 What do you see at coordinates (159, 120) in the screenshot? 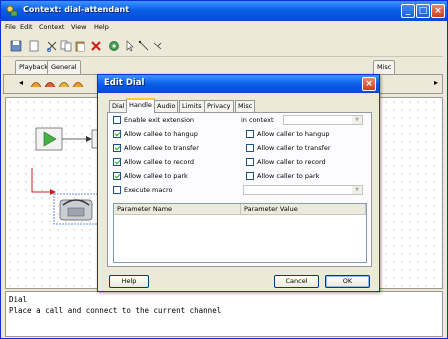
I see `enable-exit-extension-label: Enable exit extension` at bounding box center [159, 120].